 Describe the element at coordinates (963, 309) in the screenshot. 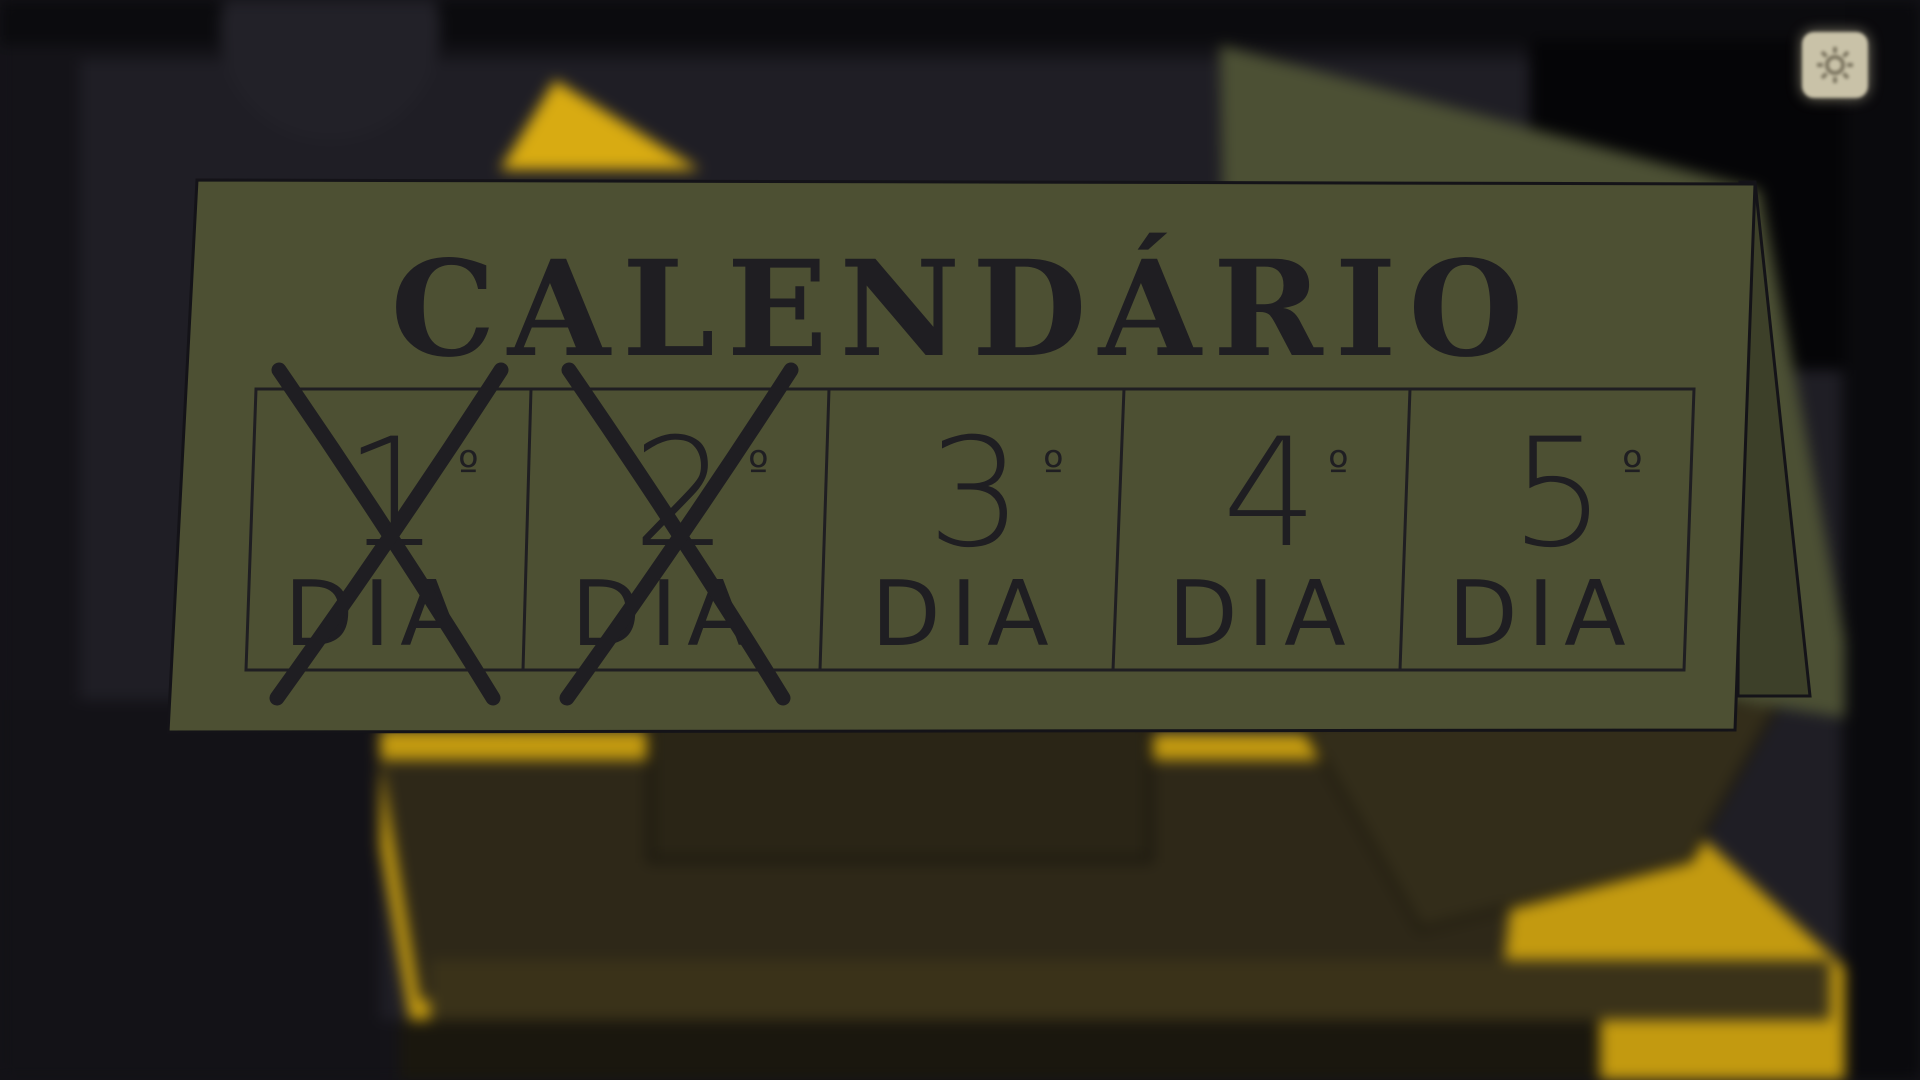

I see `calendar-title: CALENDÁRIO` at that location.